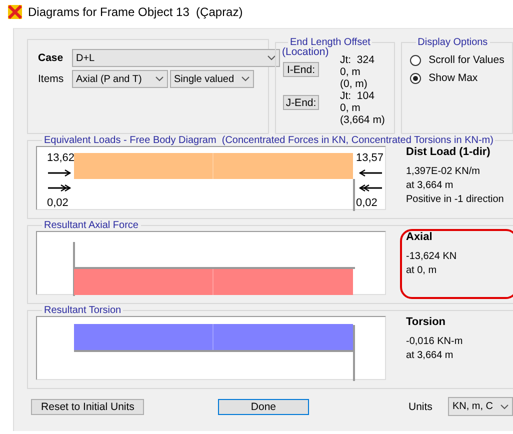 Image resolution: width=513 pixels, height=434 pixels. What do you see at coordinates (61, 158) in the screenshot?
I see `force-value: 13,62` at bounding box center [61, 158].